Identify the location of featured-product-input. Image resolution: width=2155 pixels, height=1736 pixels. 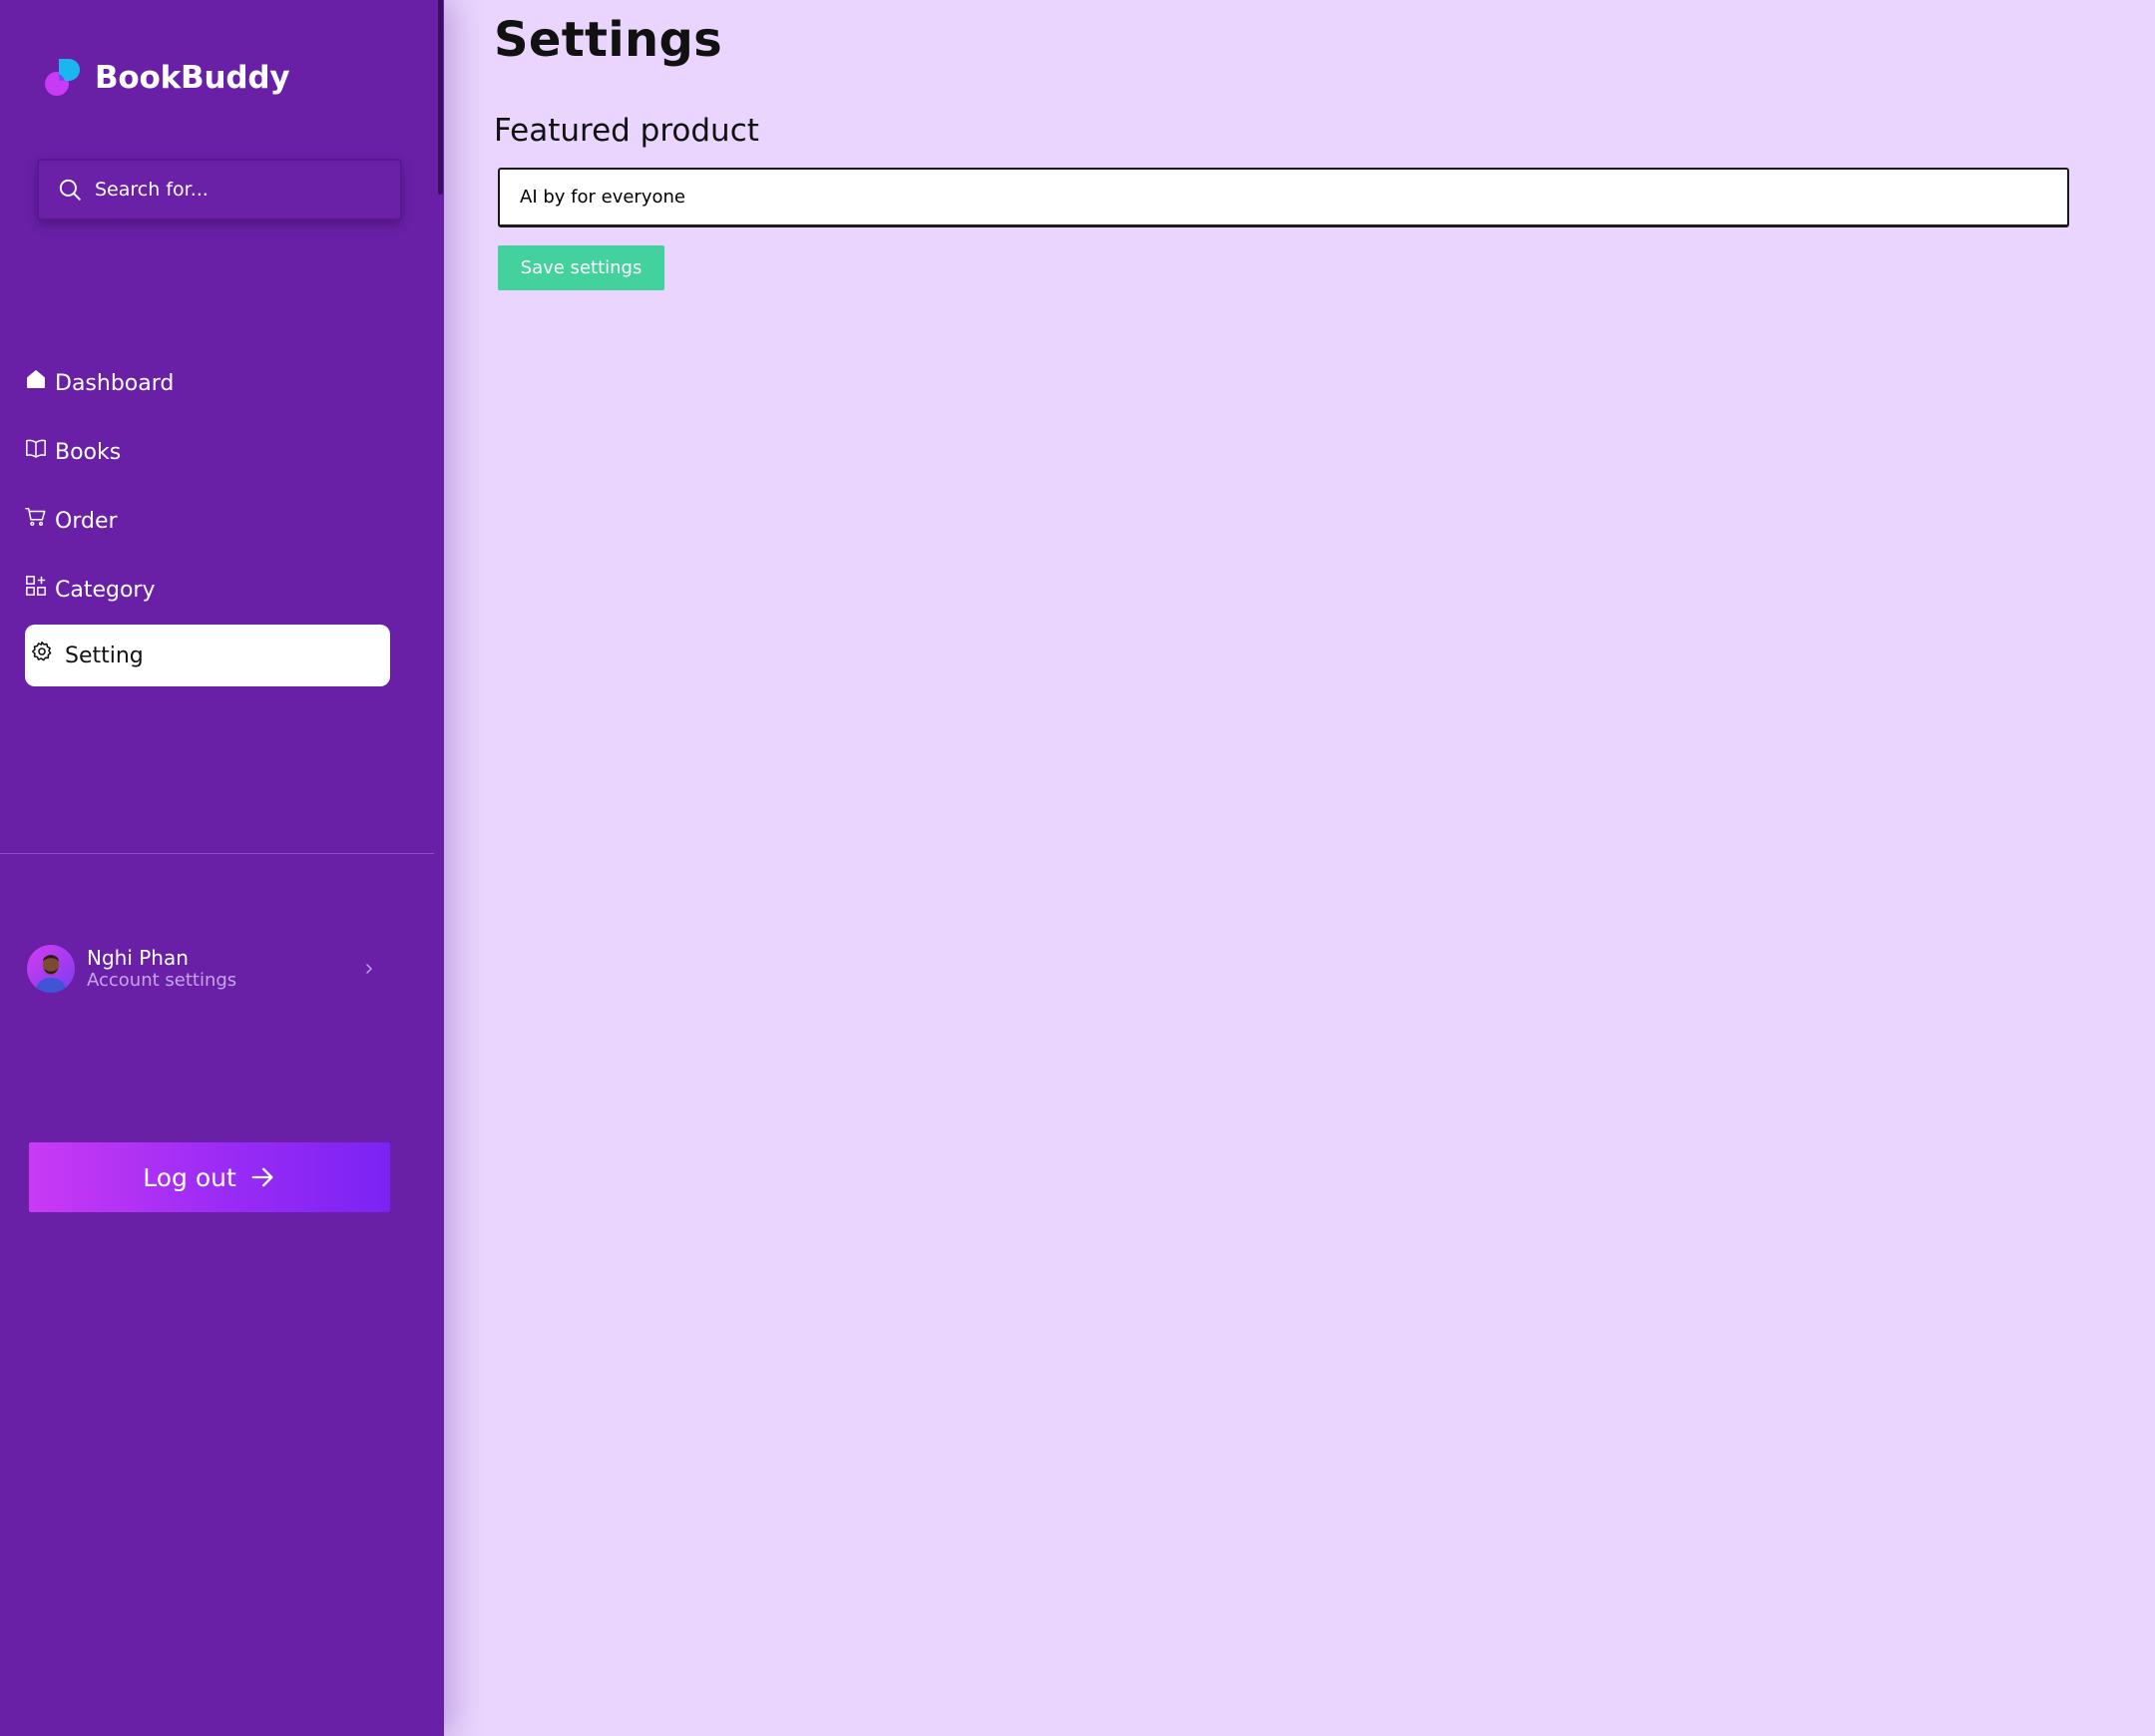
(1283, 197).